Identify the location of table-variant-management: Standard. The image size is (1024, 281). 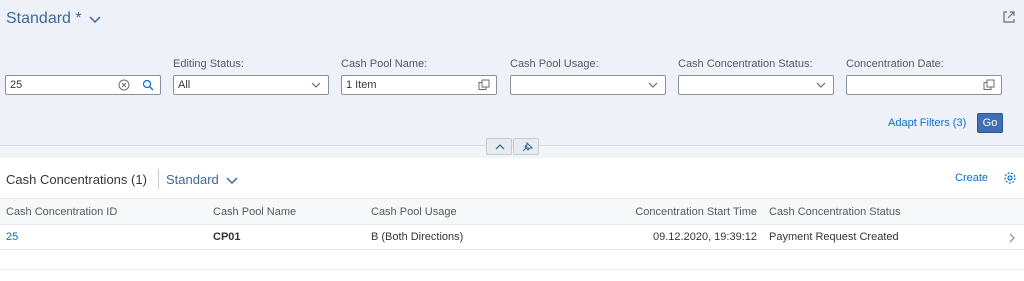
(202, 179).